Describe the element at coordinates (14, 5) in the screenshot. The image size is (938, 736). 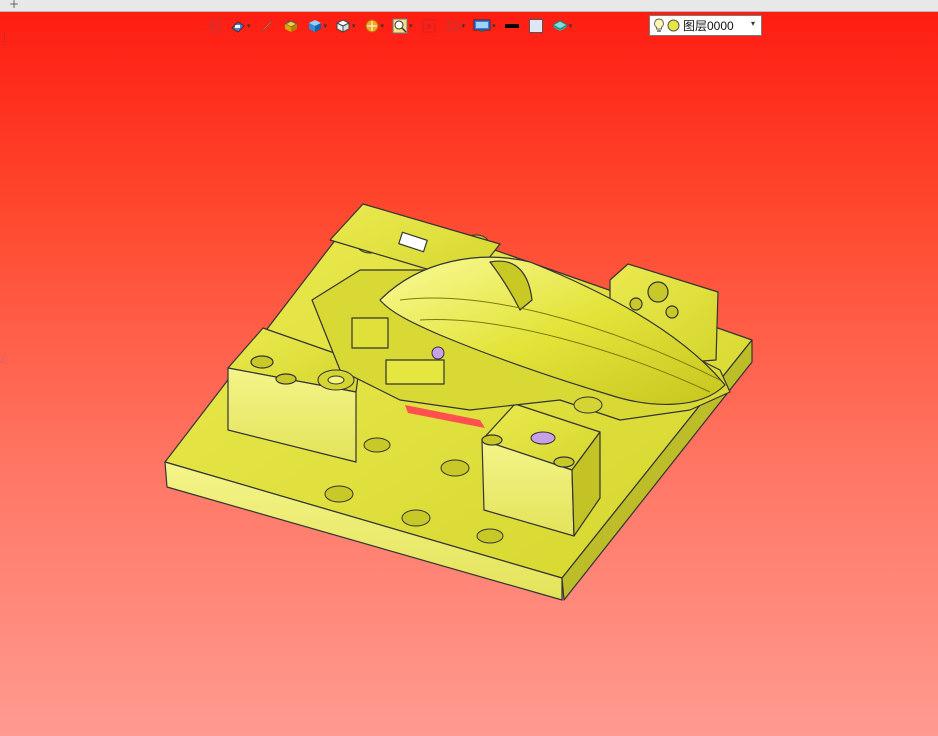
I see `add-tab-button: +` at that location.